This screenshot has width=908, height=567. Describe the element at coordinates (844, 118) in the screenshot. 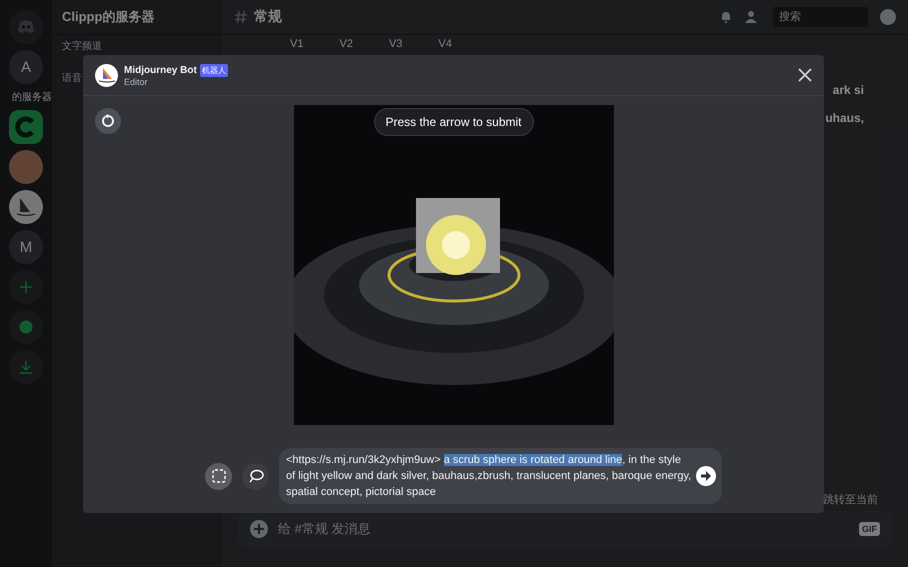

I see `message-text: uhaus,` at that location.